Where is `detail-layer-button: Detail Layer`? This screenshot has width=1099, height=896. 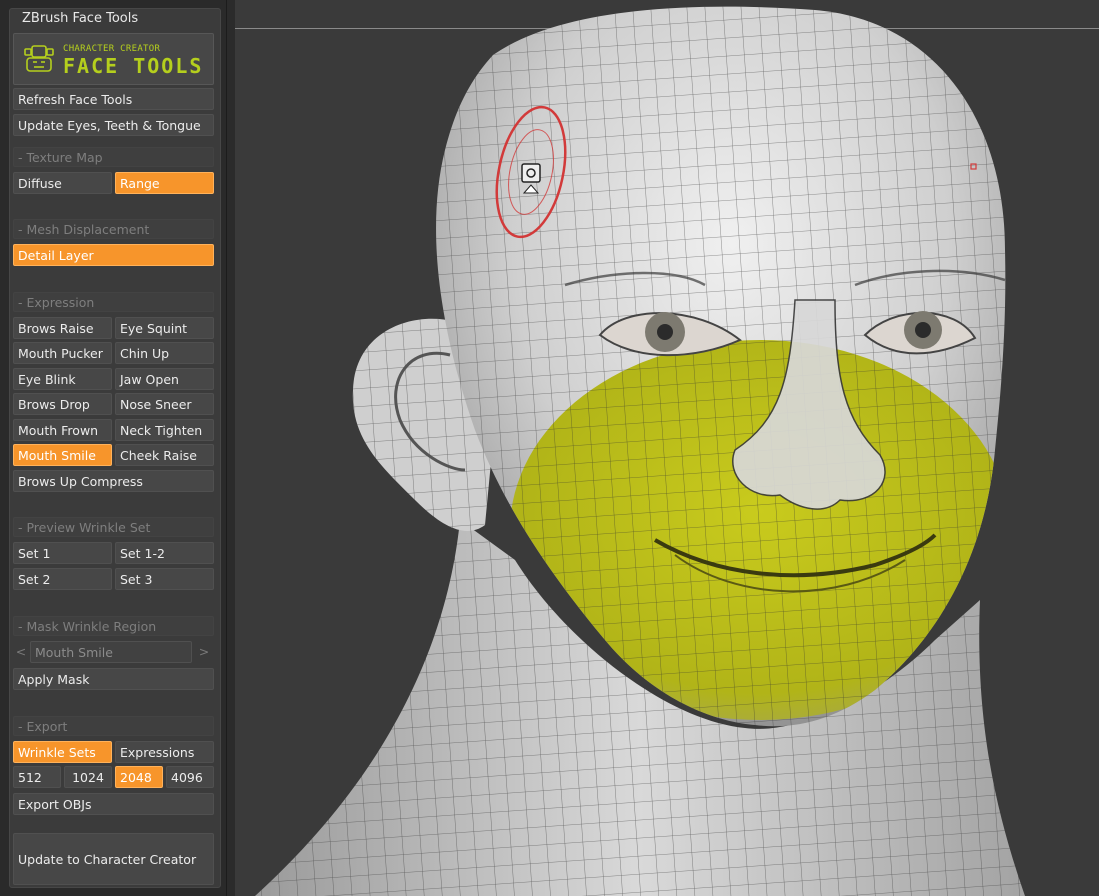 detail-layer-button: Detail Layer is located at coordinates (113, 255).